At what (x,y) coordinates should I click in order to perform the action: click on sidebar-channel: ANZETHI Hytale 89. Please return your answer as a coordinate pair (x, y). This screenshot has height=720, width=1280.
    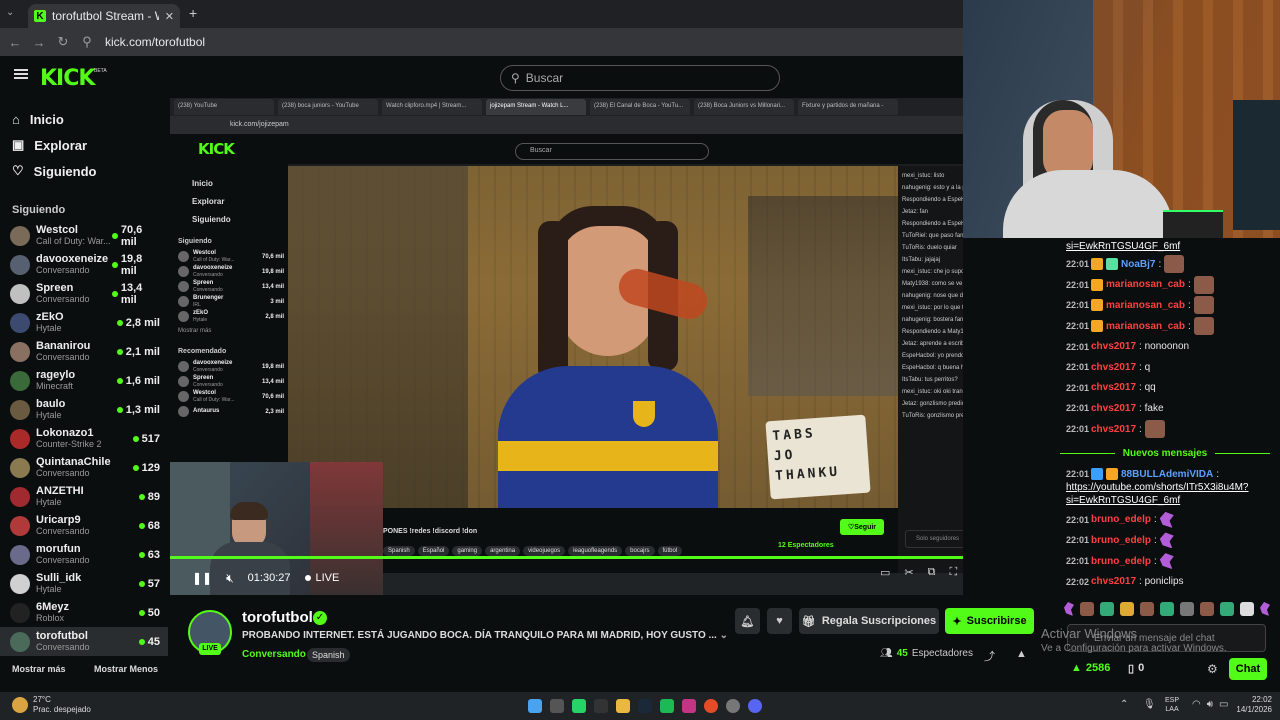
    Looking at the image, I should click on (84, 496).